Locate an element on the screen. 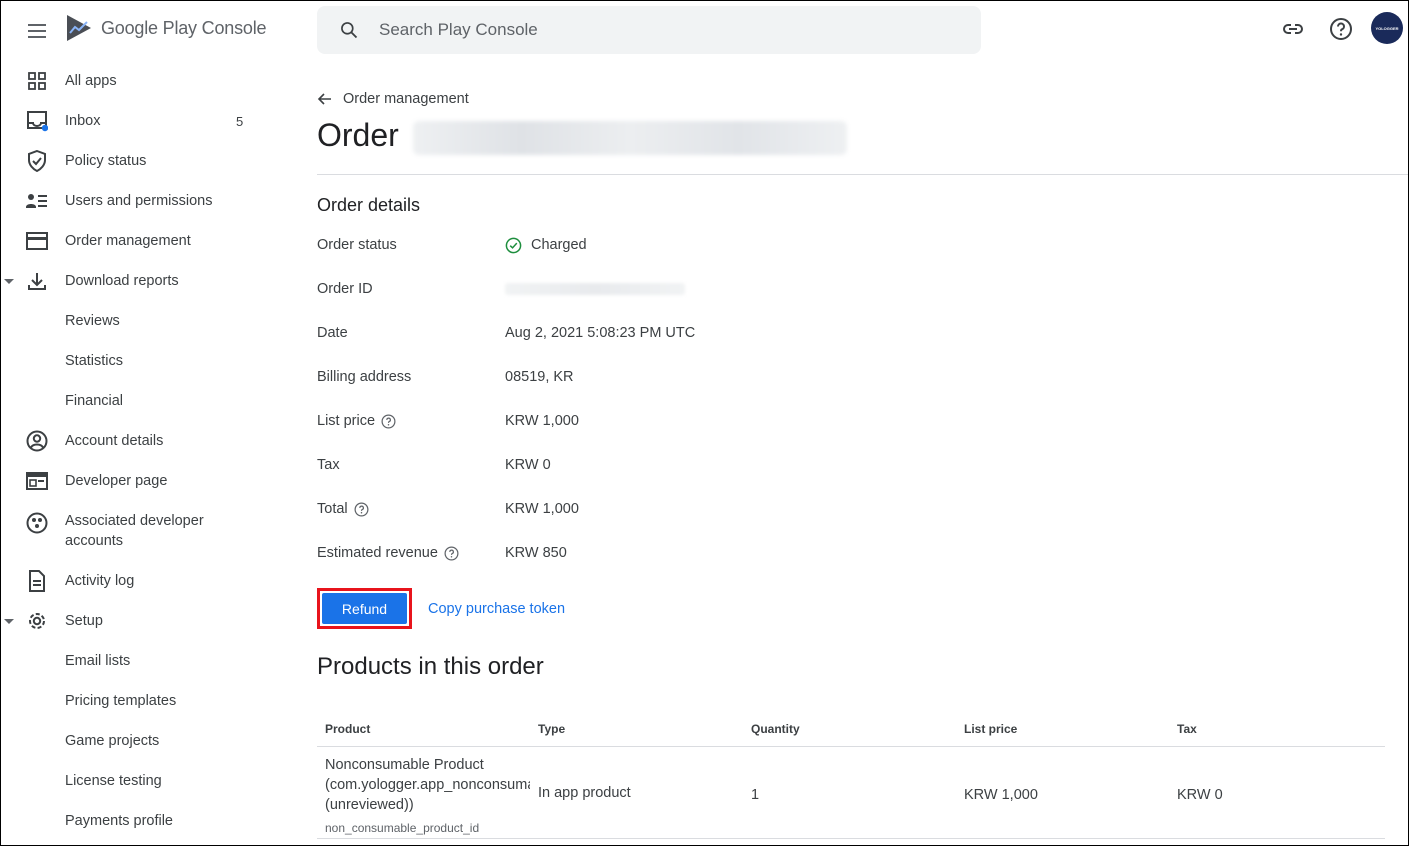 Image resolution: width=1409 pixels, height=846 pixels. sidebar-item-users-and-permissions: Users and permissions is located at coordinates (146, 201).